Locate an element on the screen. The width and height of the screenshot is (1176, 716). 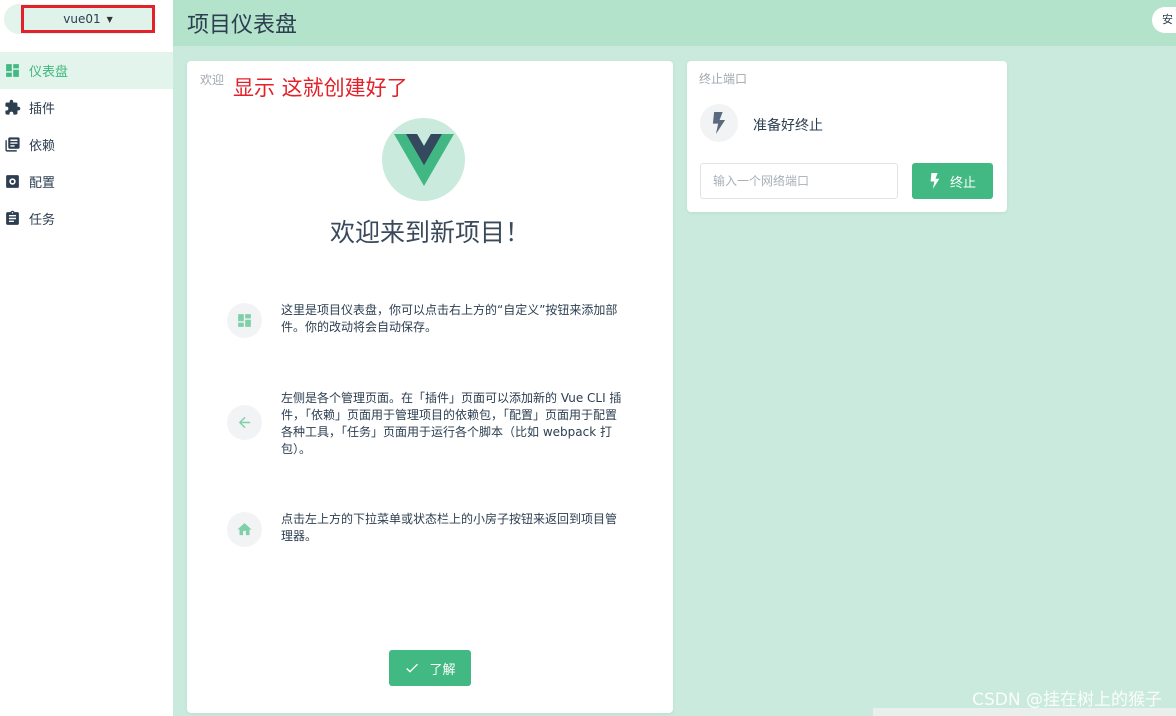
project-name: vue01 is located at coordinates (82, 19).